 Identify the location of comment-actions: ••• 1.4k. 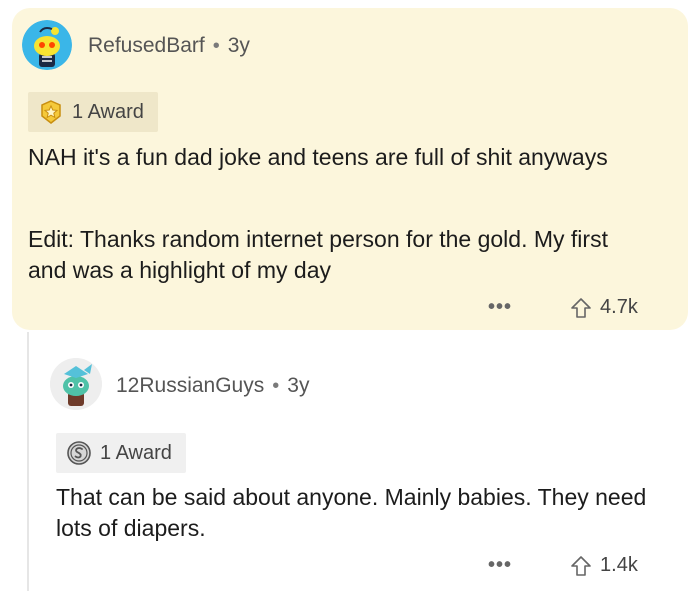
(563, 565).